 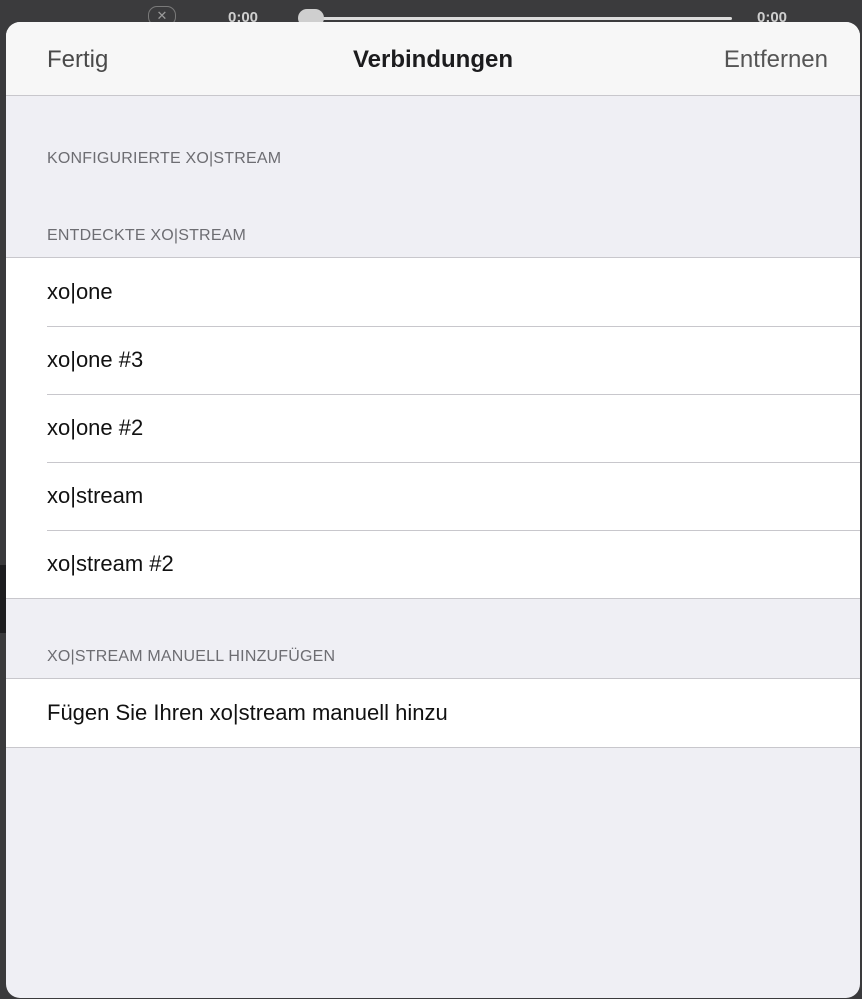 I want to click on list-item: xo|one #2, so click(x=433, y=428).